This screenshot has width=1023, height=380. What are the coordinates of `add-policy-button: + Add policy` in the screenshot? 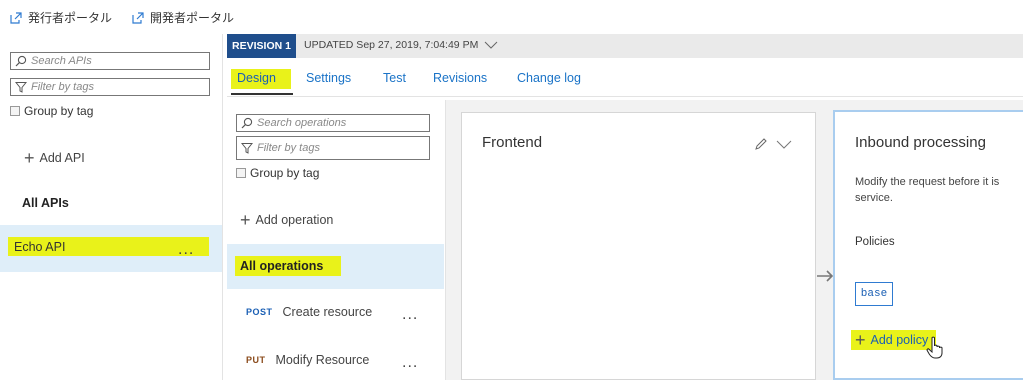 It's located at (891, 340).